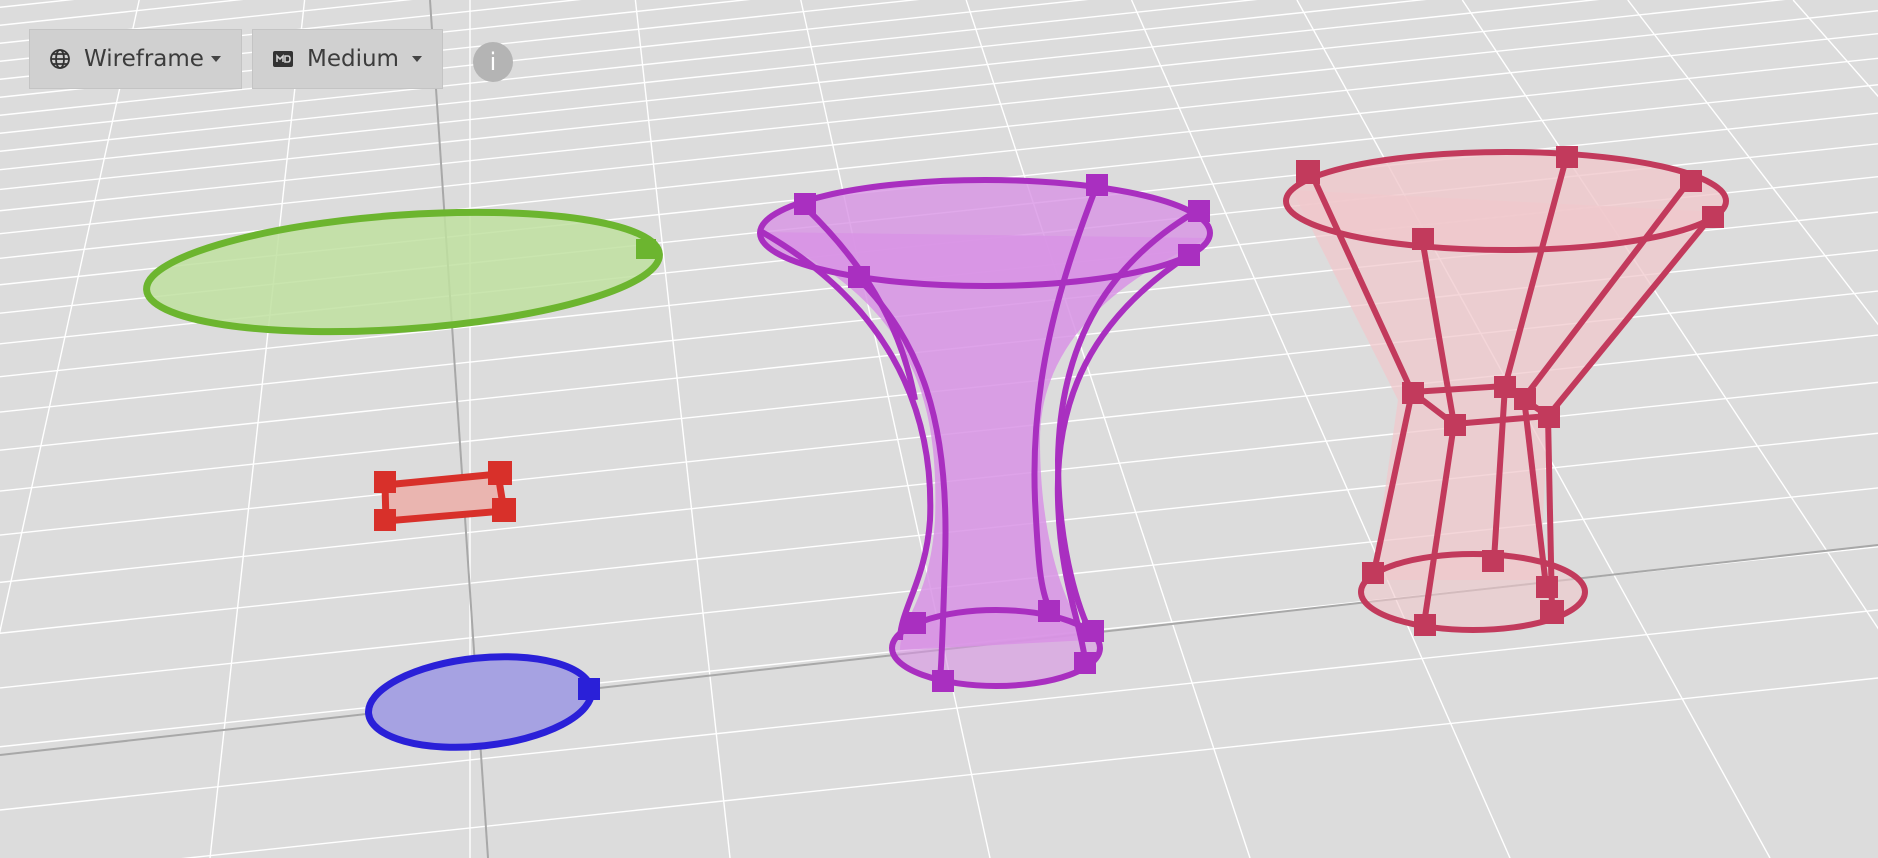  What do you see at coordinates (144, 59) in the screenshot?
I see `render-mode-label: Wireframe` at bounding box center [144, 59].